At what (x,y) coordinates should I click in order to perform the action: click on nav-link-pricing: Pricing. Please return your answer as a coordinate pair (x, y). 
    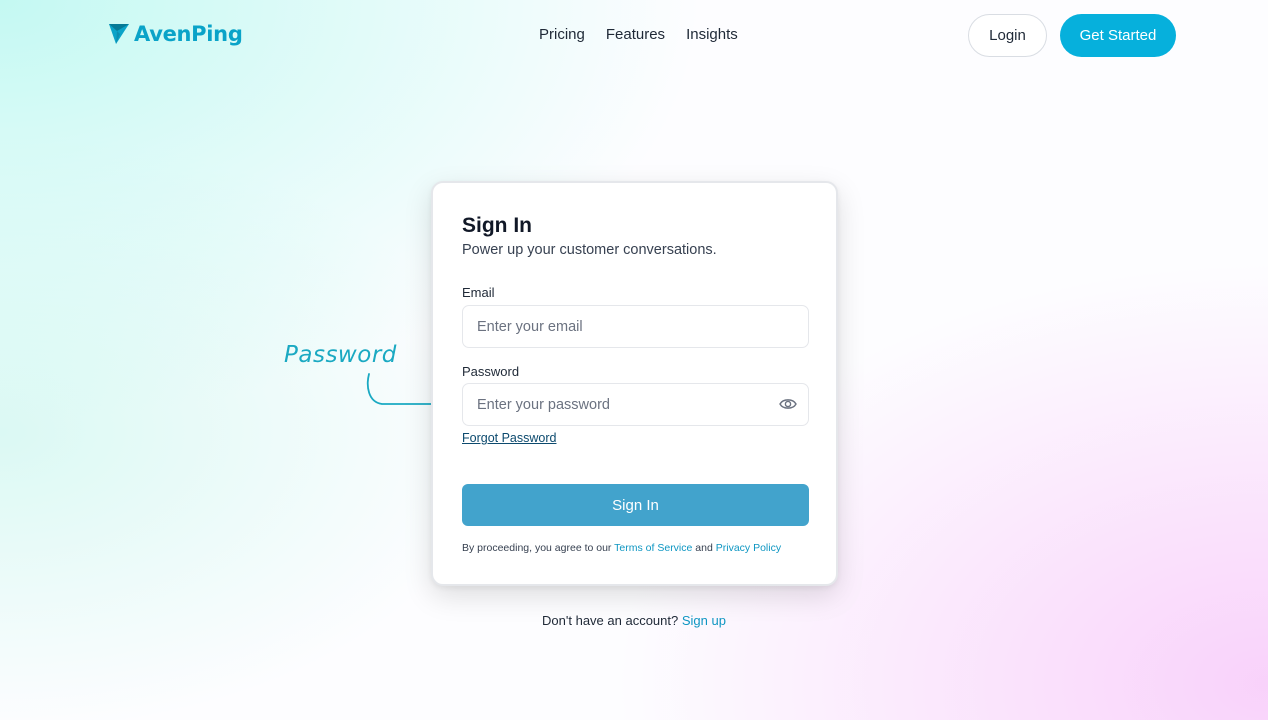
    Looking at the image, I should click on (562, 34).